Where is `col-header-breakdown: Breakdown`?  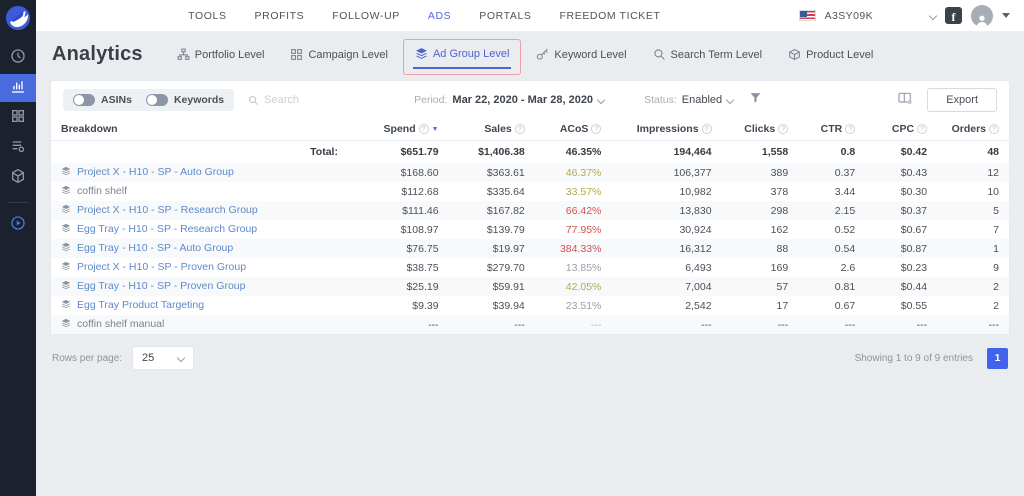
col-header-breakdown: Breakdown is located at coordinates (199, 130).